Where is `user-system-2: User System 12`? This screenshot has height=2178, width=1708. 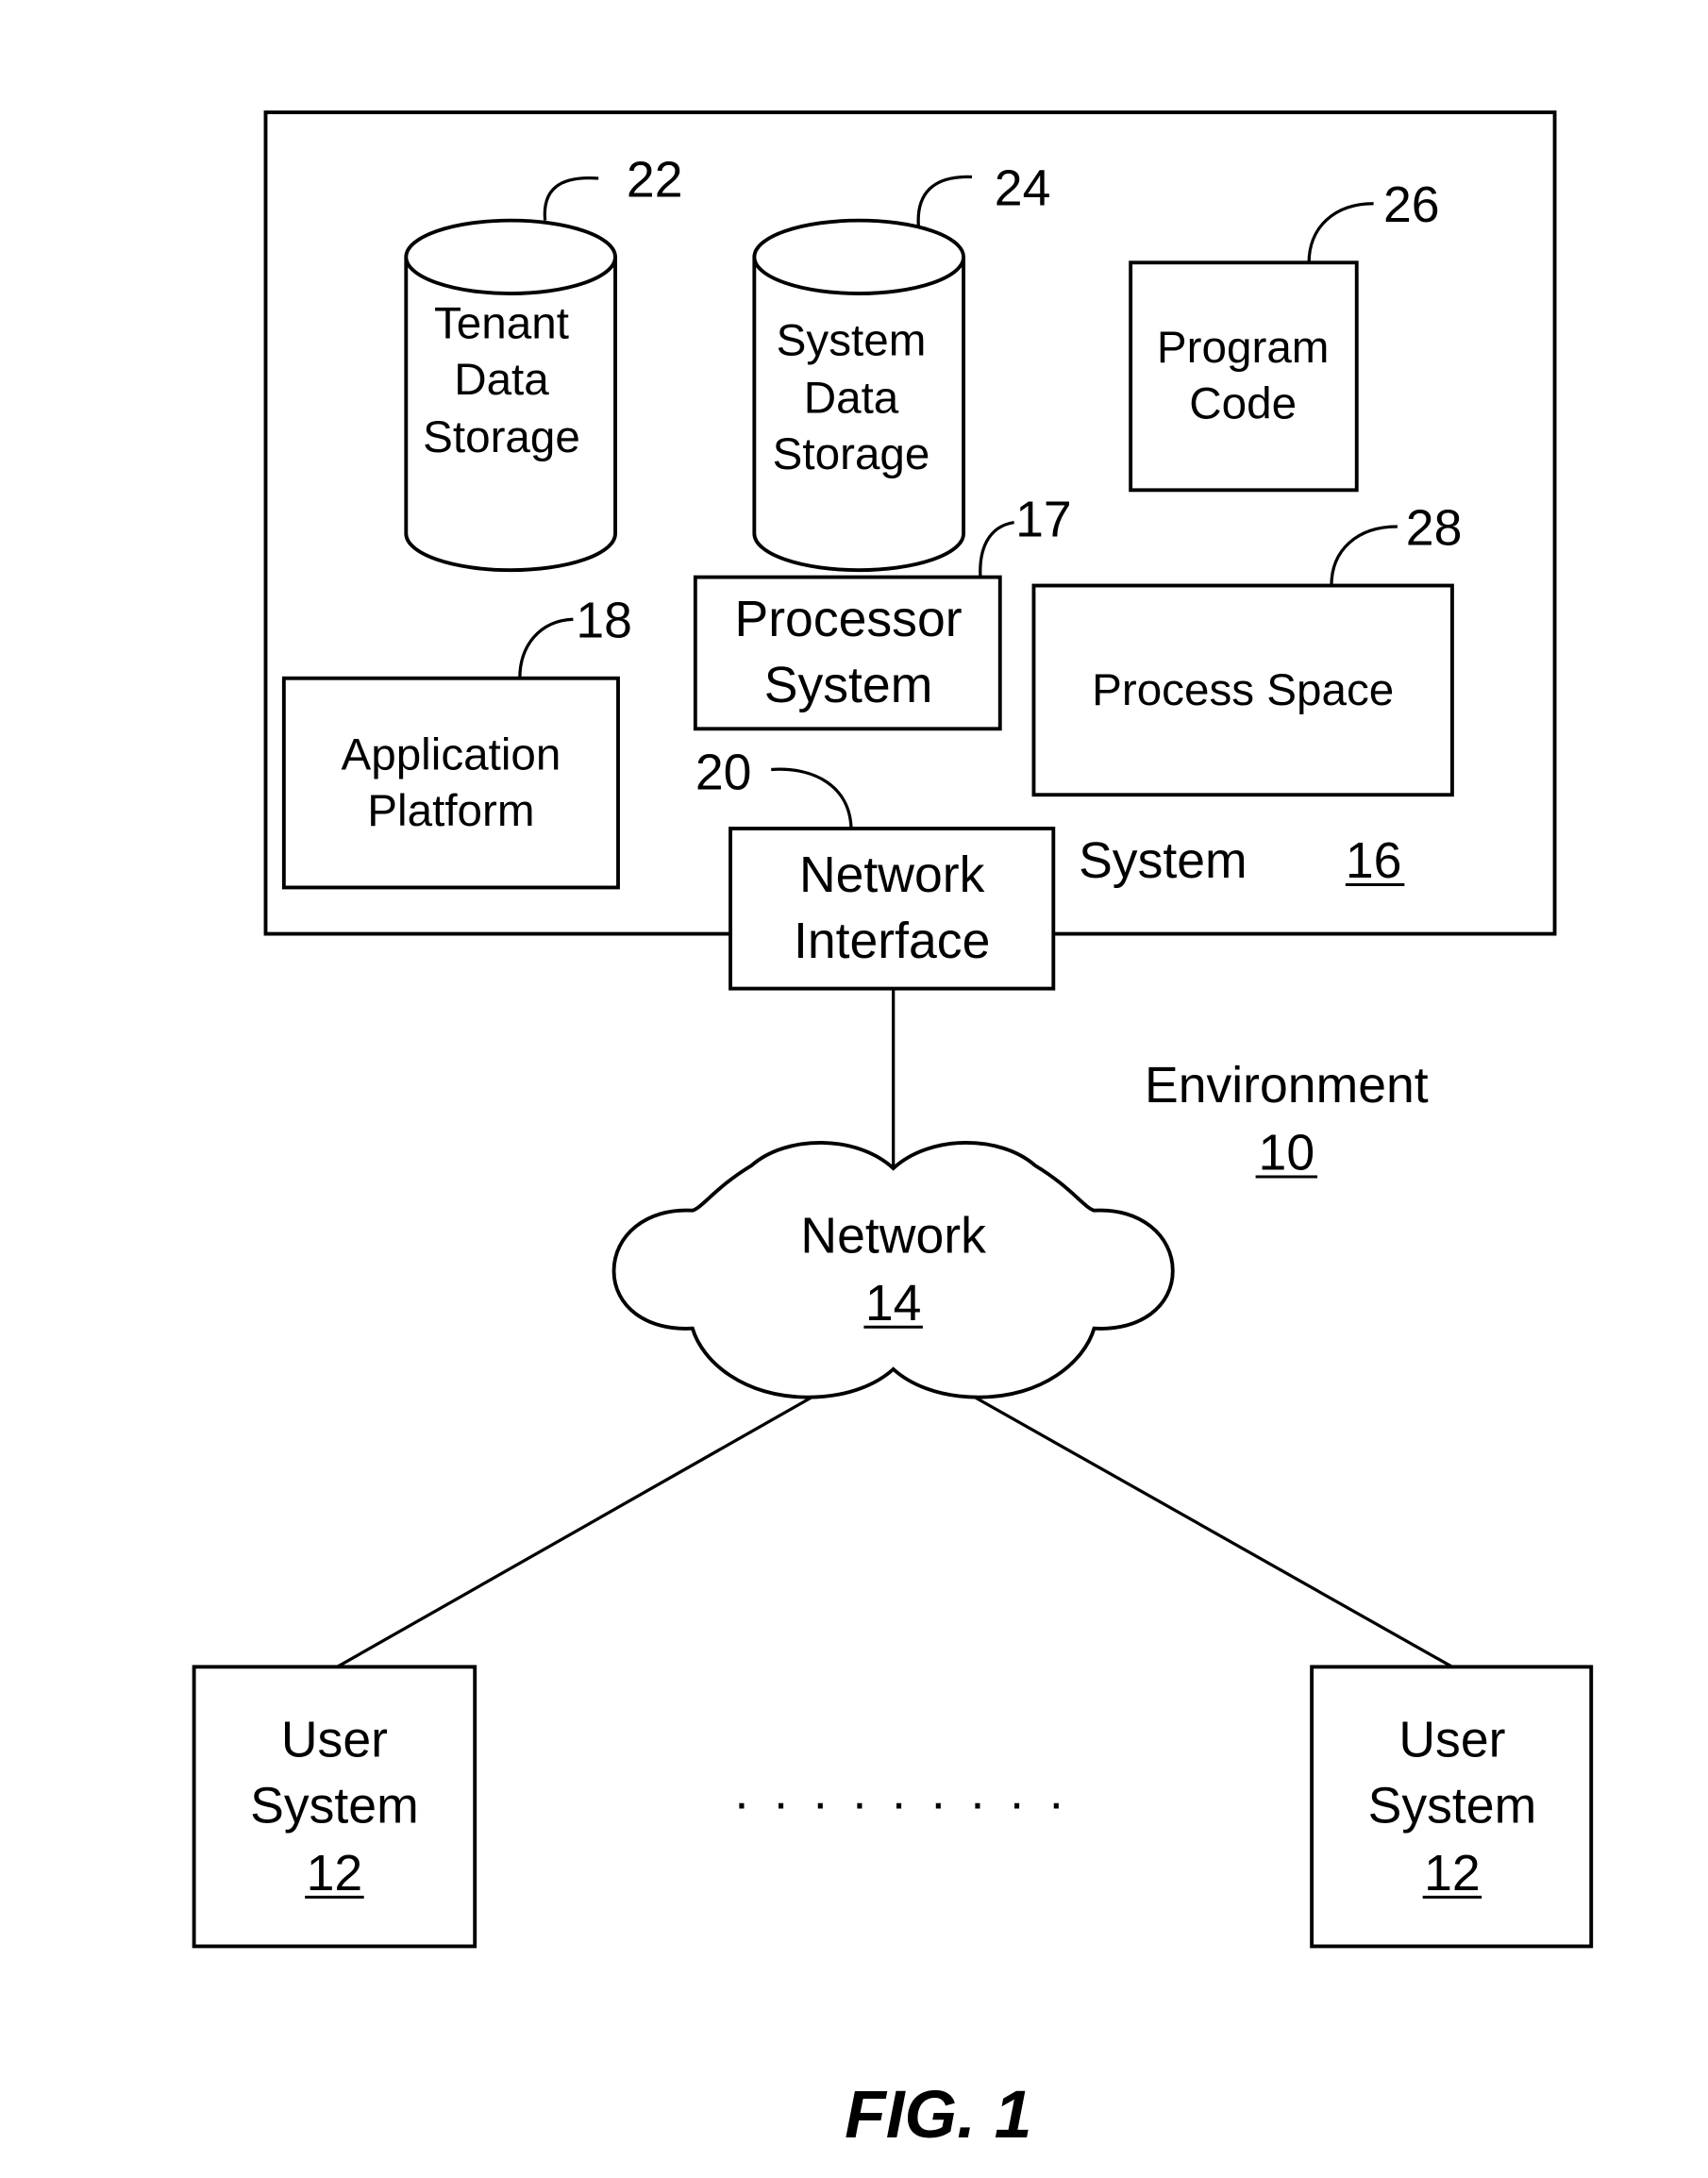 user-system-2: User System 12 is located at coordinates (1452, 1807).